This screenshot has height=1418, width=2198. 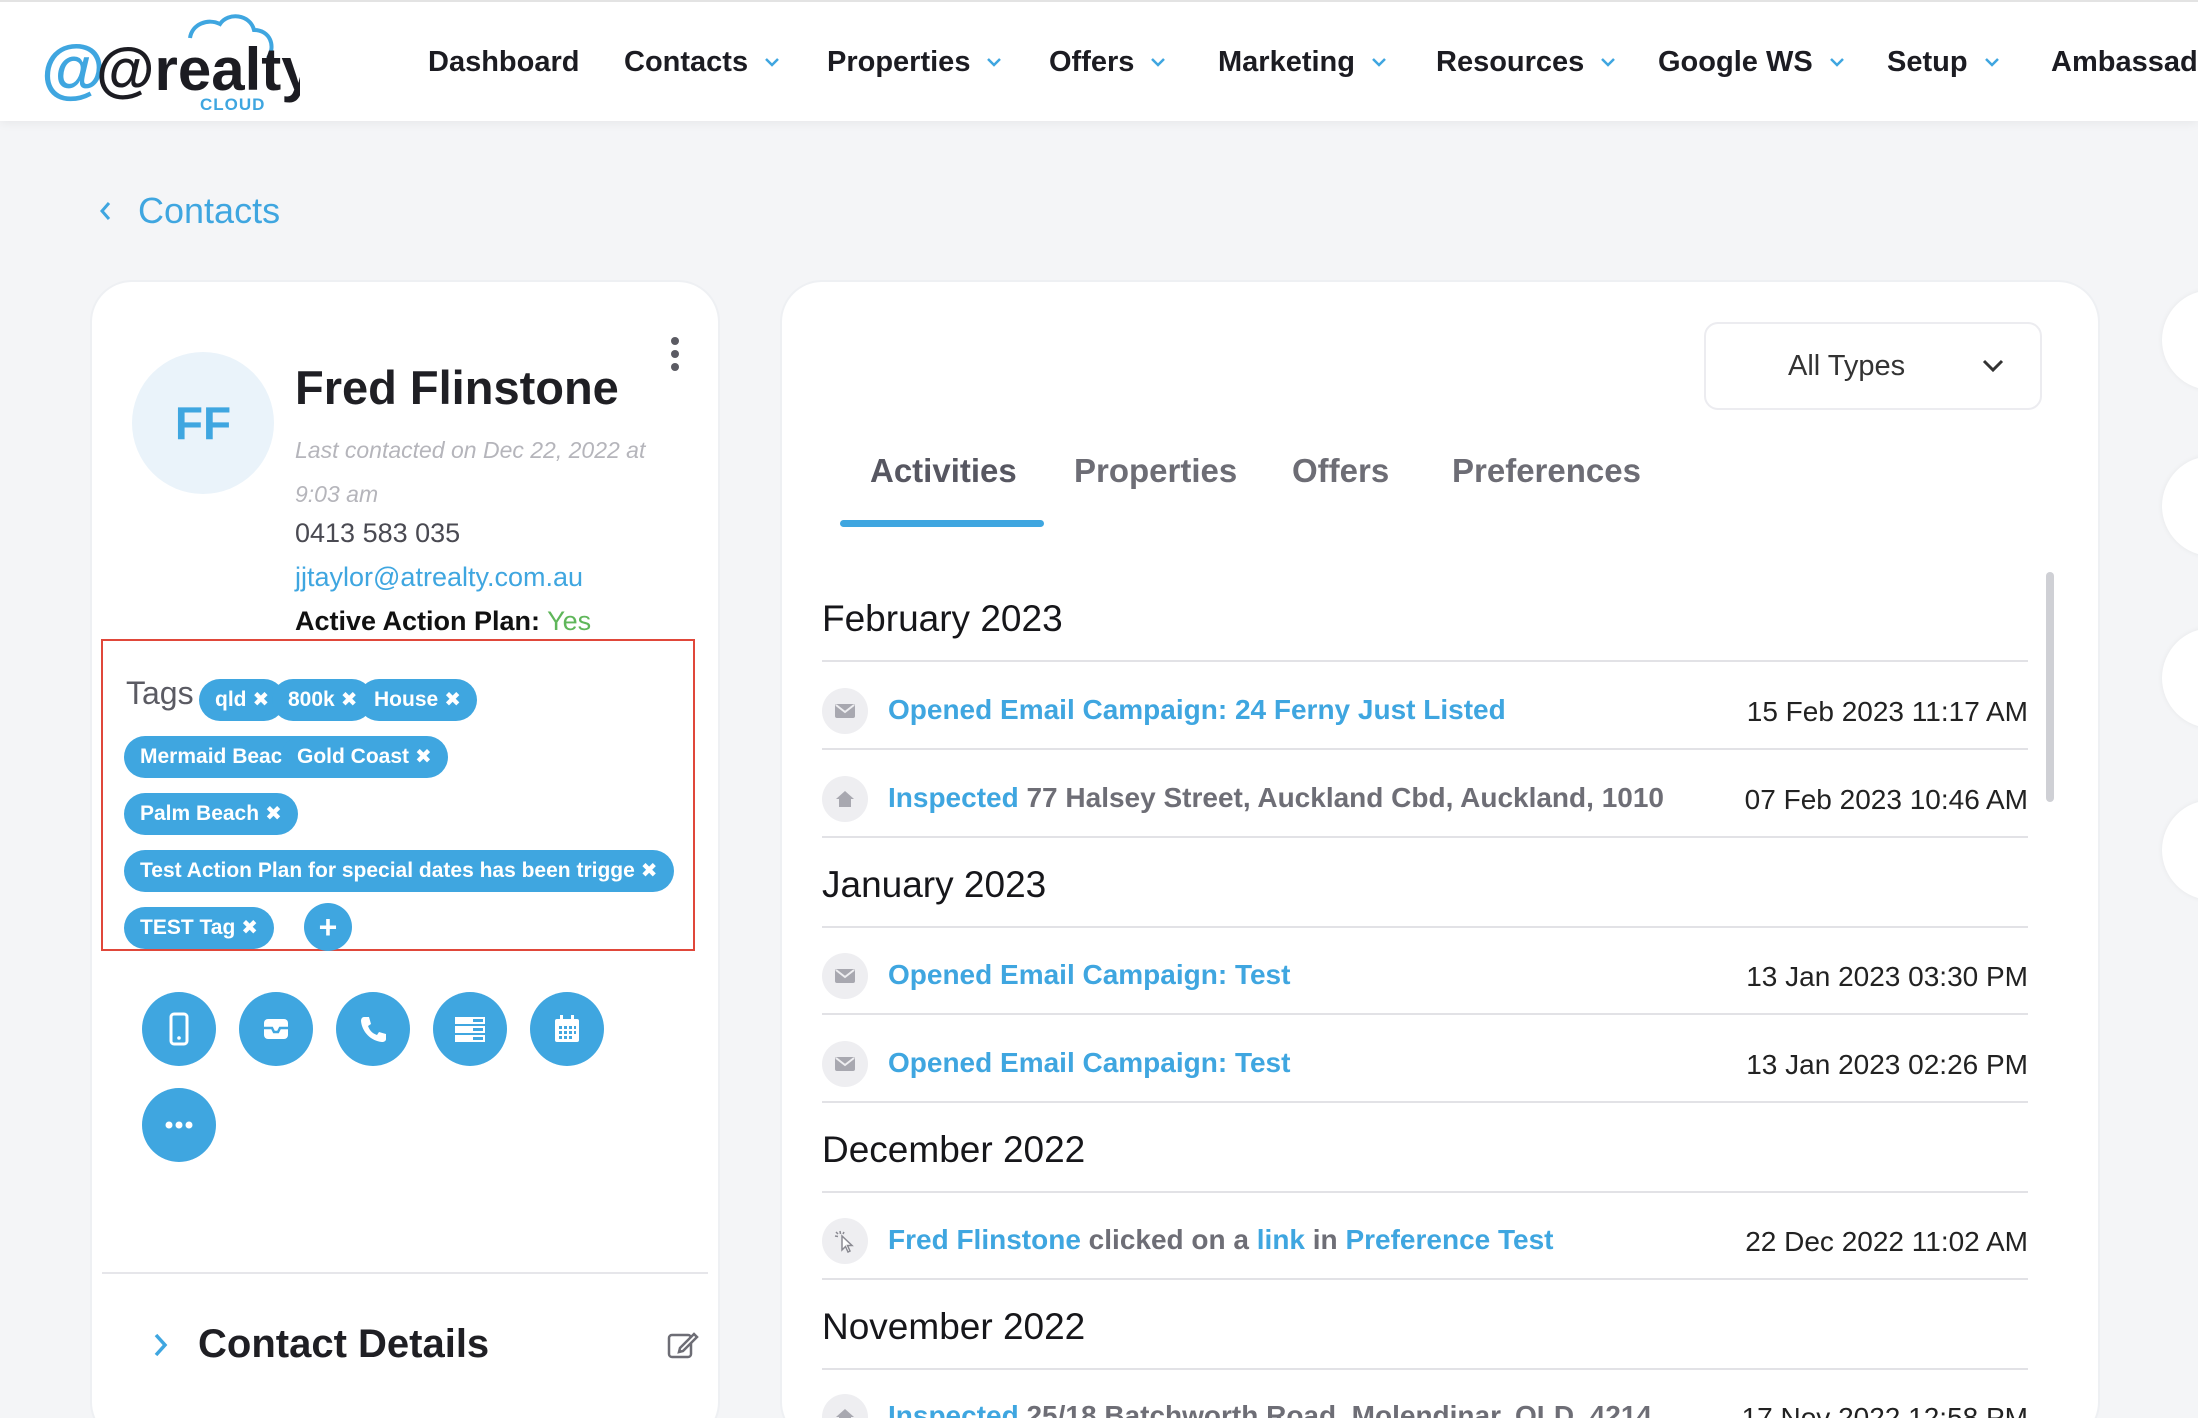 I want to click on form-icon, so click(x=470, y=1029).